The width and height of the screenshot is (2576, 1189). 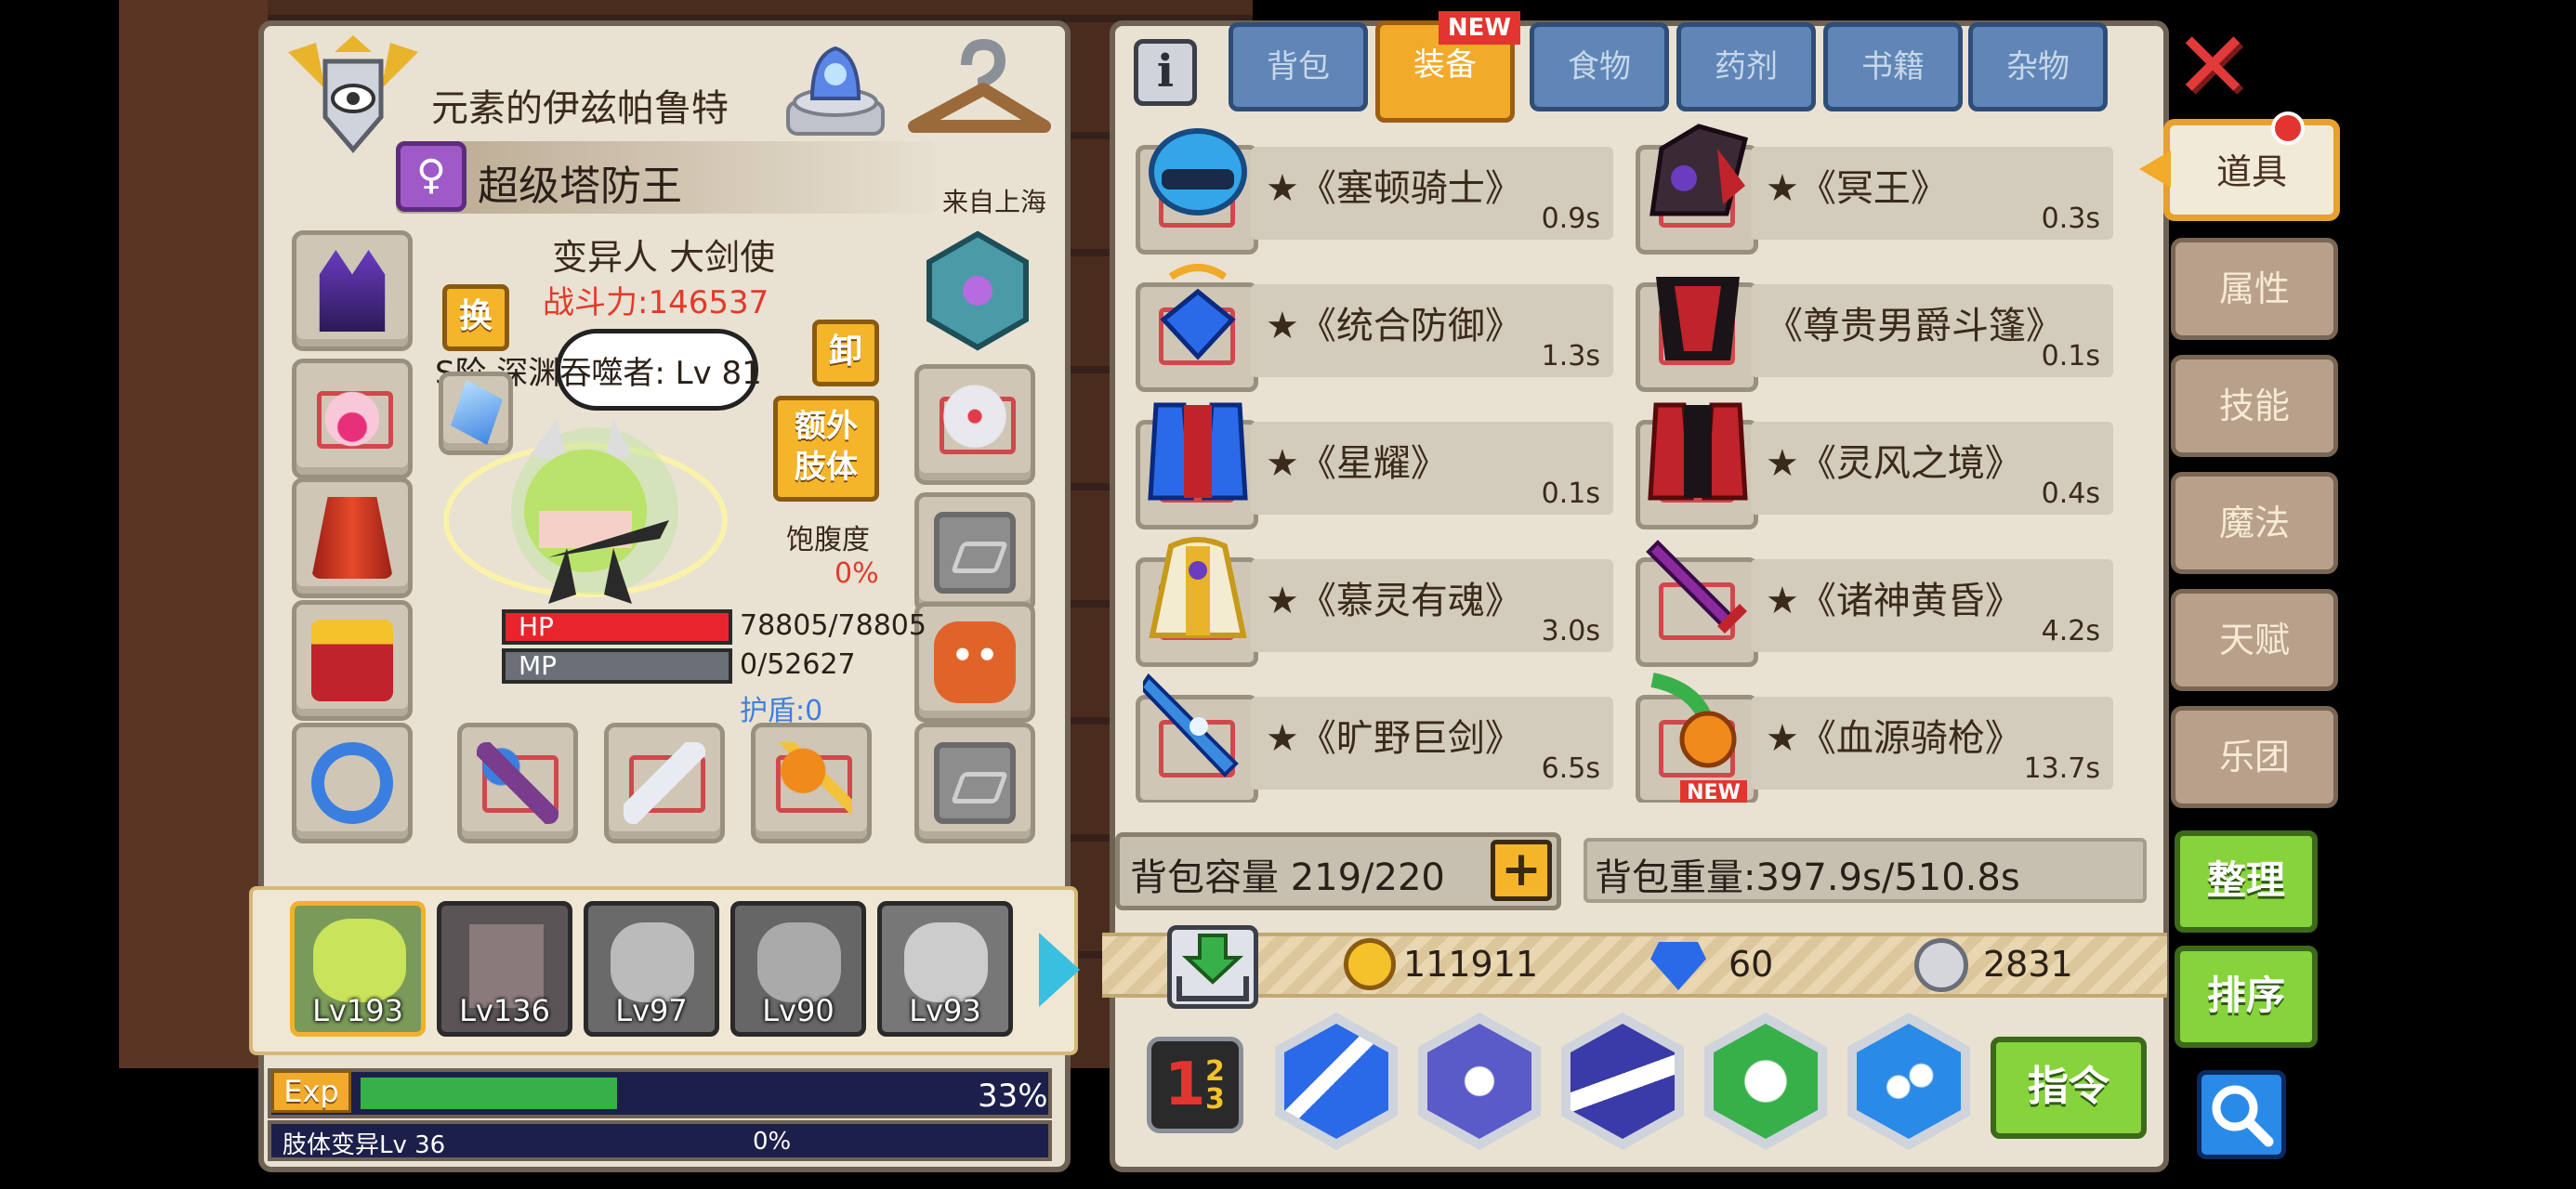 What do you see at coordinates (352, 419) in the screenshot?
I see `equip-slot-necklace` at bounding box center [352, 419].